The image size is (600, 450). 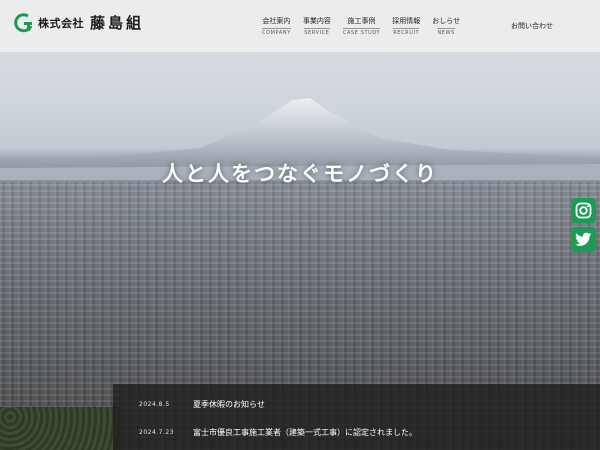 What do you see at coordinates (406, 21) in the screenshot?
I see `nav-label: 採用情報` at bounding box center [406, 21].